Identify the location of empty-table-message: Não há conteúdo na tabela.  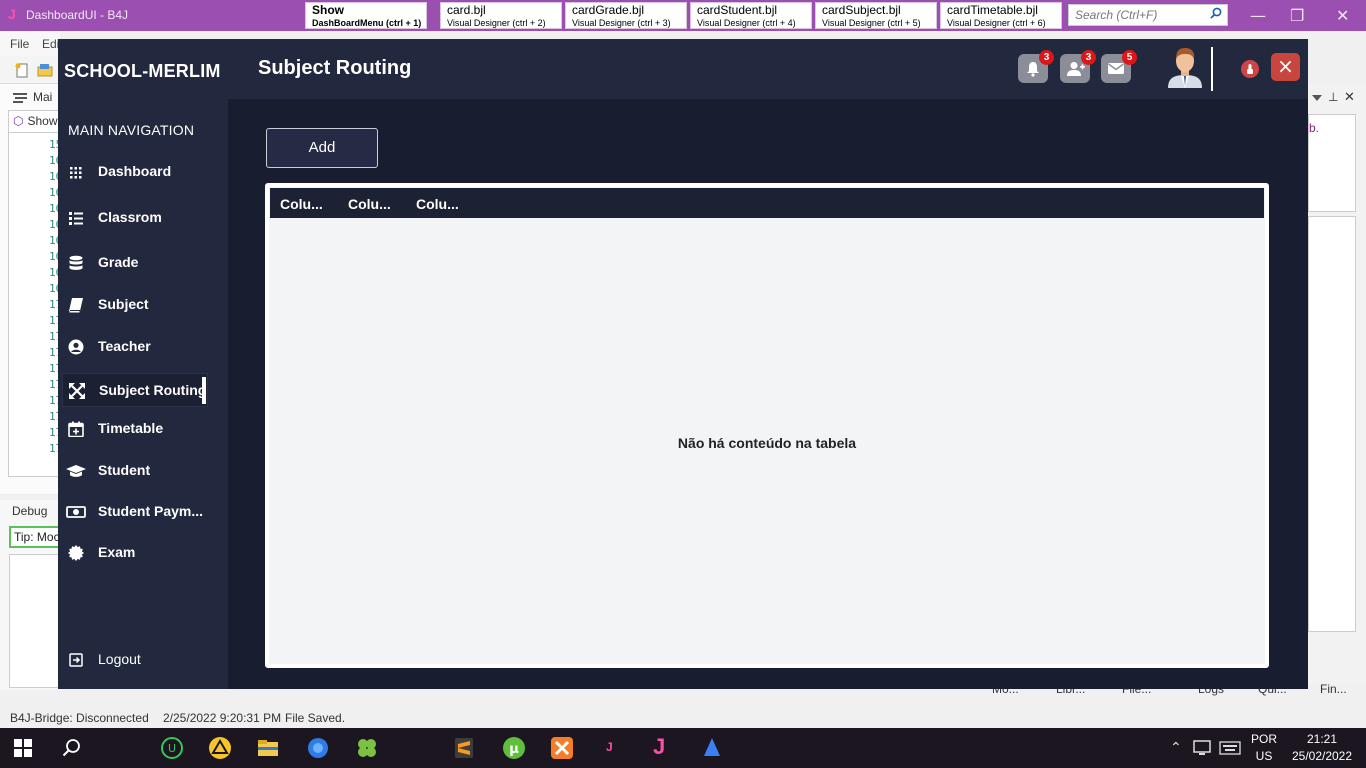
(767, 443).